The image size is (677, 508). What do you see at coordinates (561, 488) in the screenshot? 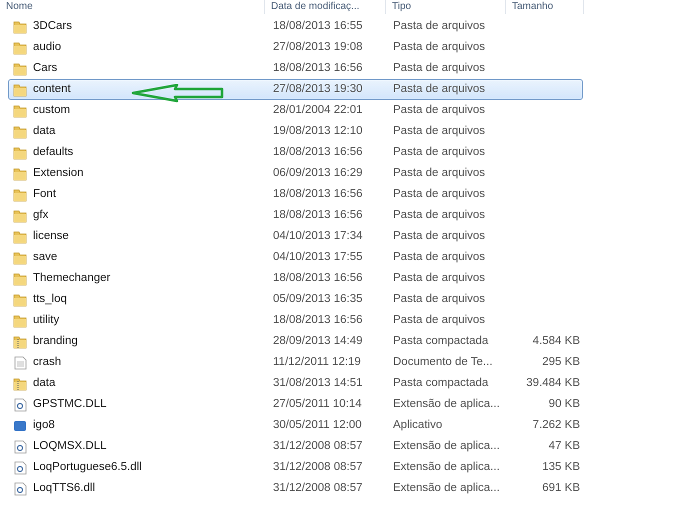
I see `file-size: 691 KB` at bounding box center [561, 488].